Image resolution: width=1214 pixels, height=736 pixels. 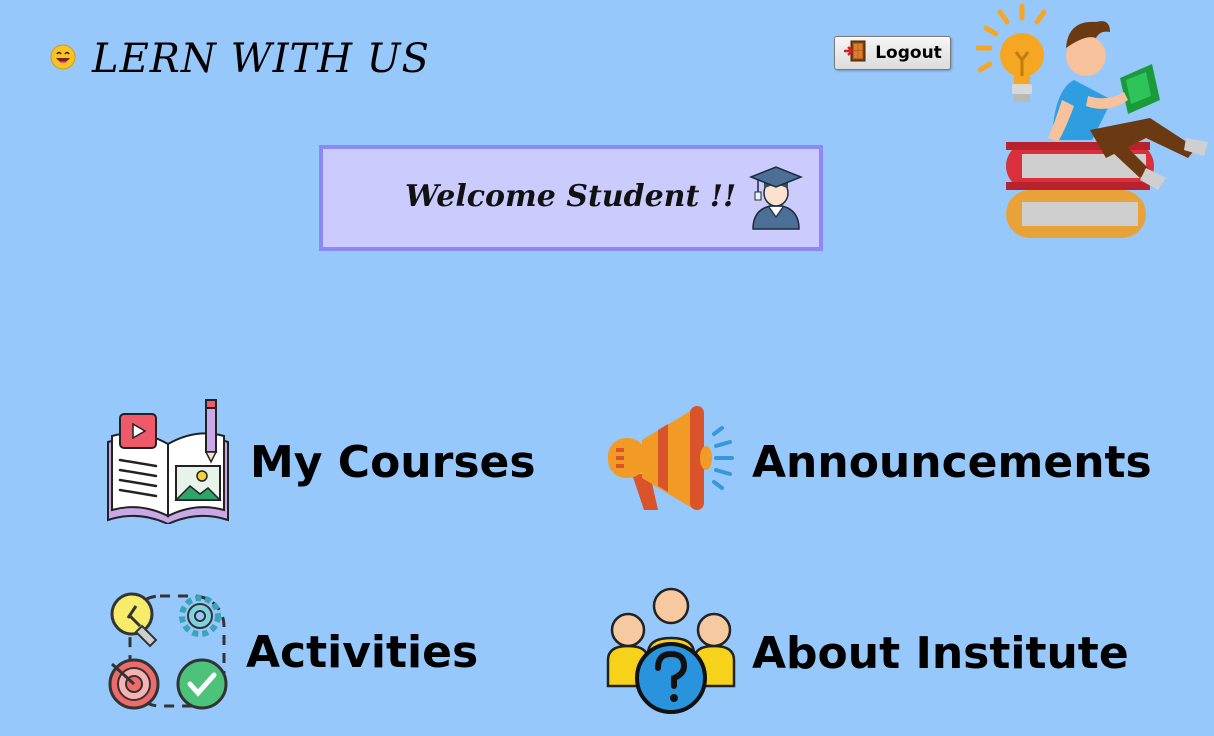 I want to click on announcements-button: Announcements, so click(x=879, y=462).